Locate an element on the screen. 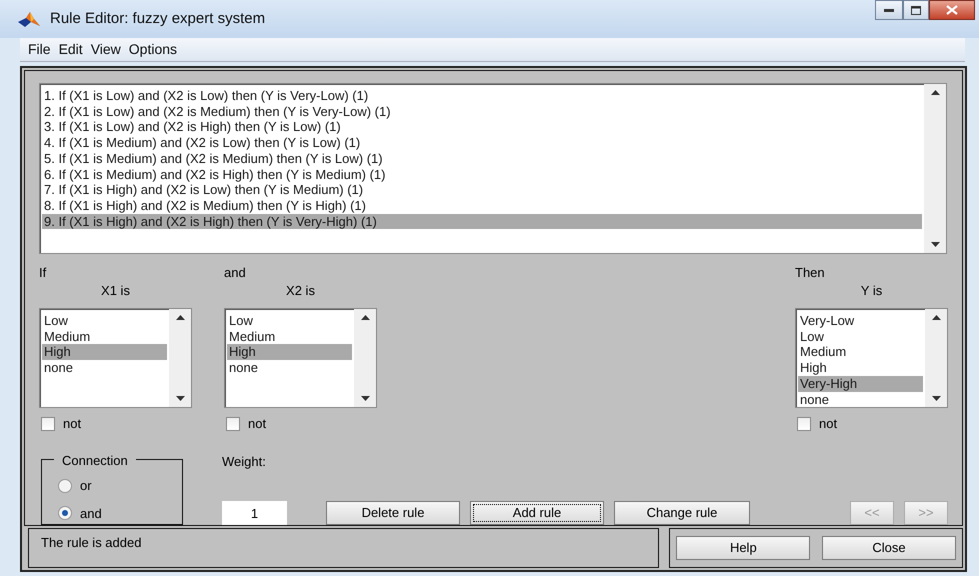 The width and height of the screenshot is (979, 576). menu-item: Options is located at coordinates (153, 49).